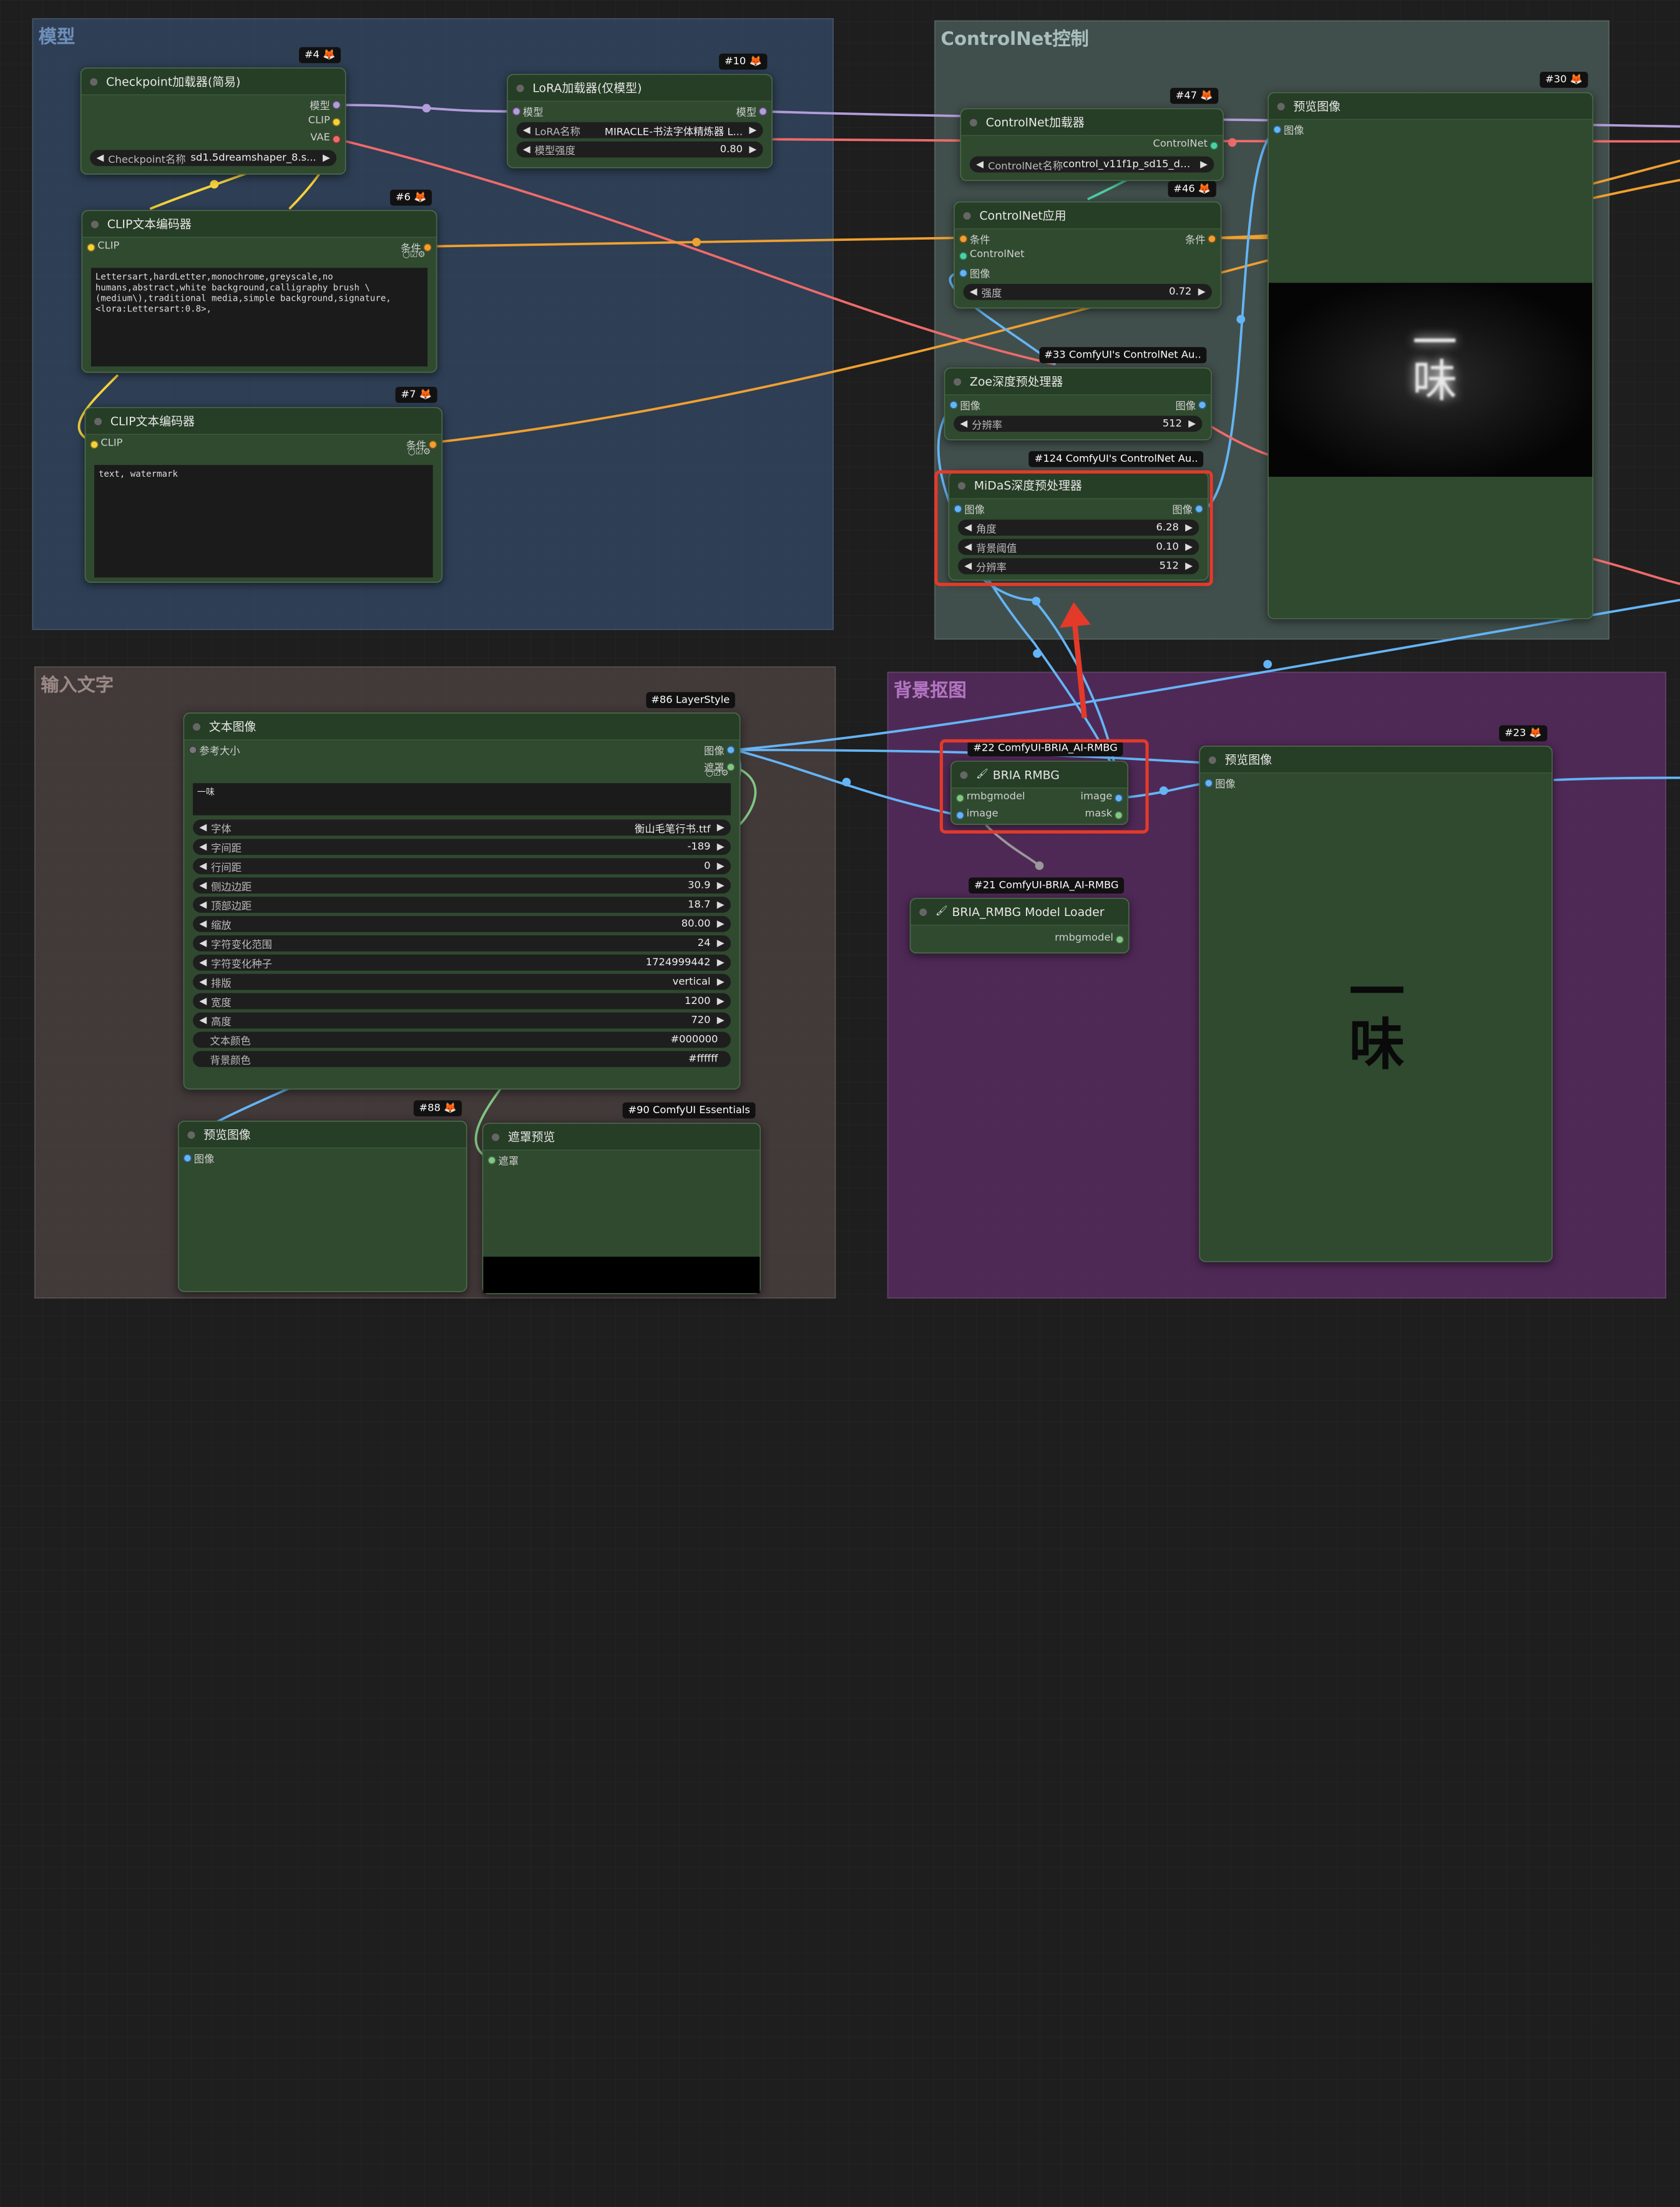 This screenshot has width=1680, height=2207. Describe the element at coordinates (1078, 424) in the screenshot. I see `resolution-slider: ◀ 分辨率 512 ▶` at that location.